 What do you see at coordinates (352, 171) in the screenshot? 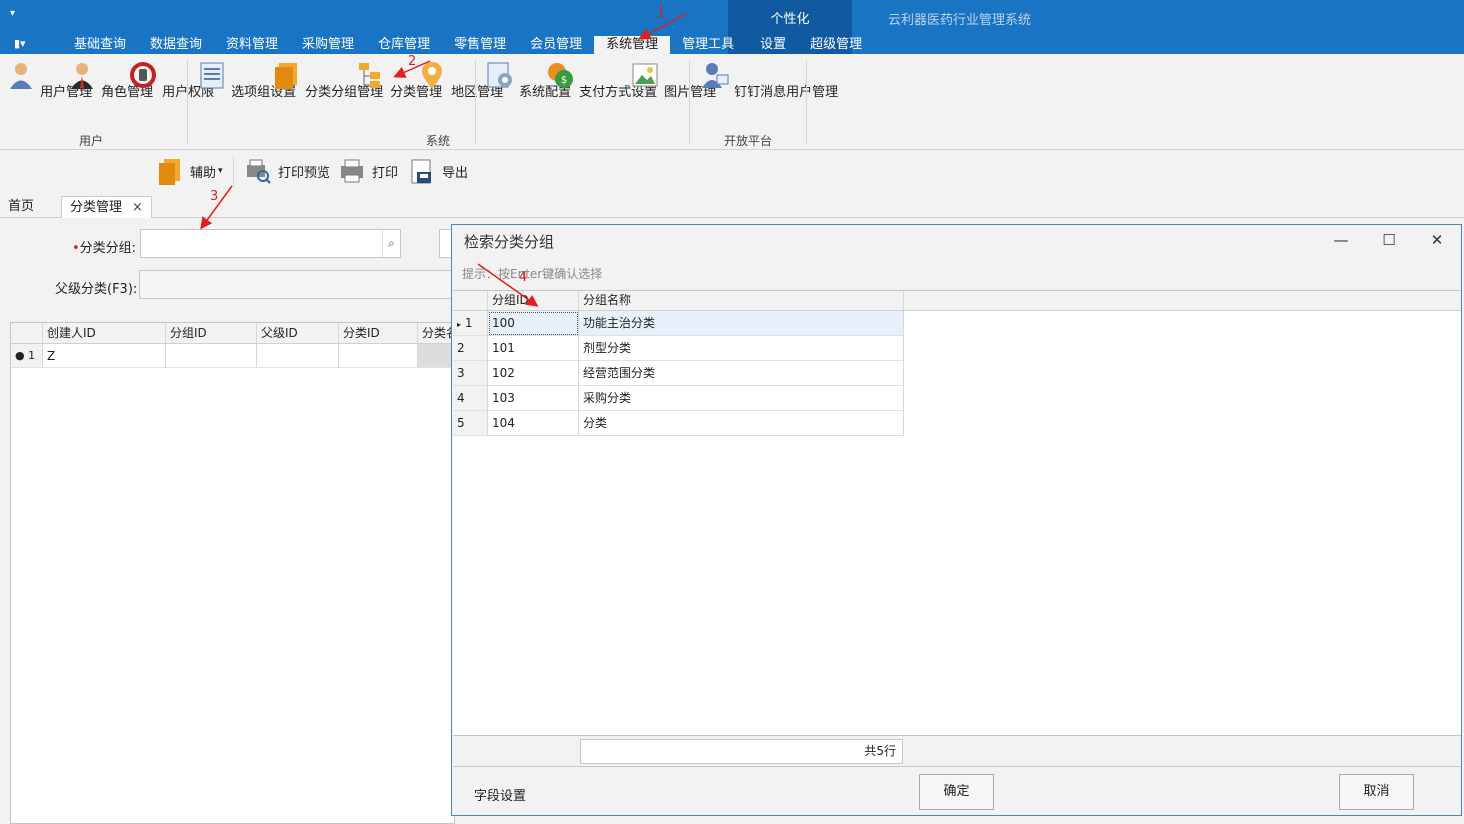
I see `printer-icon` at bounding box center [352, 171].